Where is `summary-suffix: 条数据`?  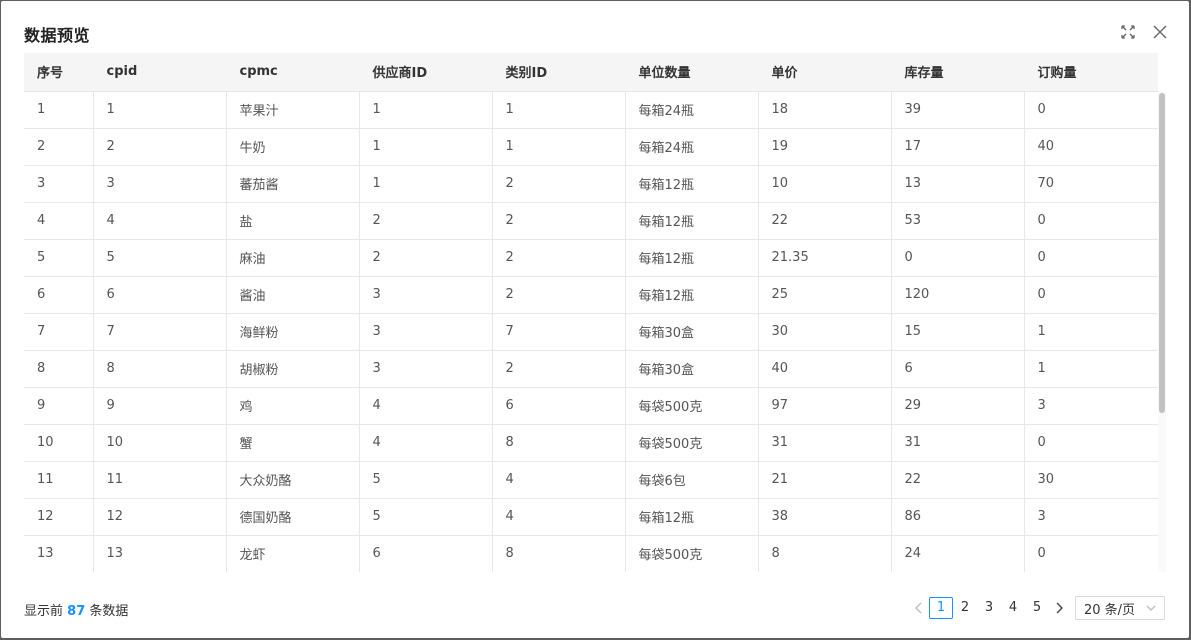
summary-suffix: 条数据 is located at coordinates (109, 611).